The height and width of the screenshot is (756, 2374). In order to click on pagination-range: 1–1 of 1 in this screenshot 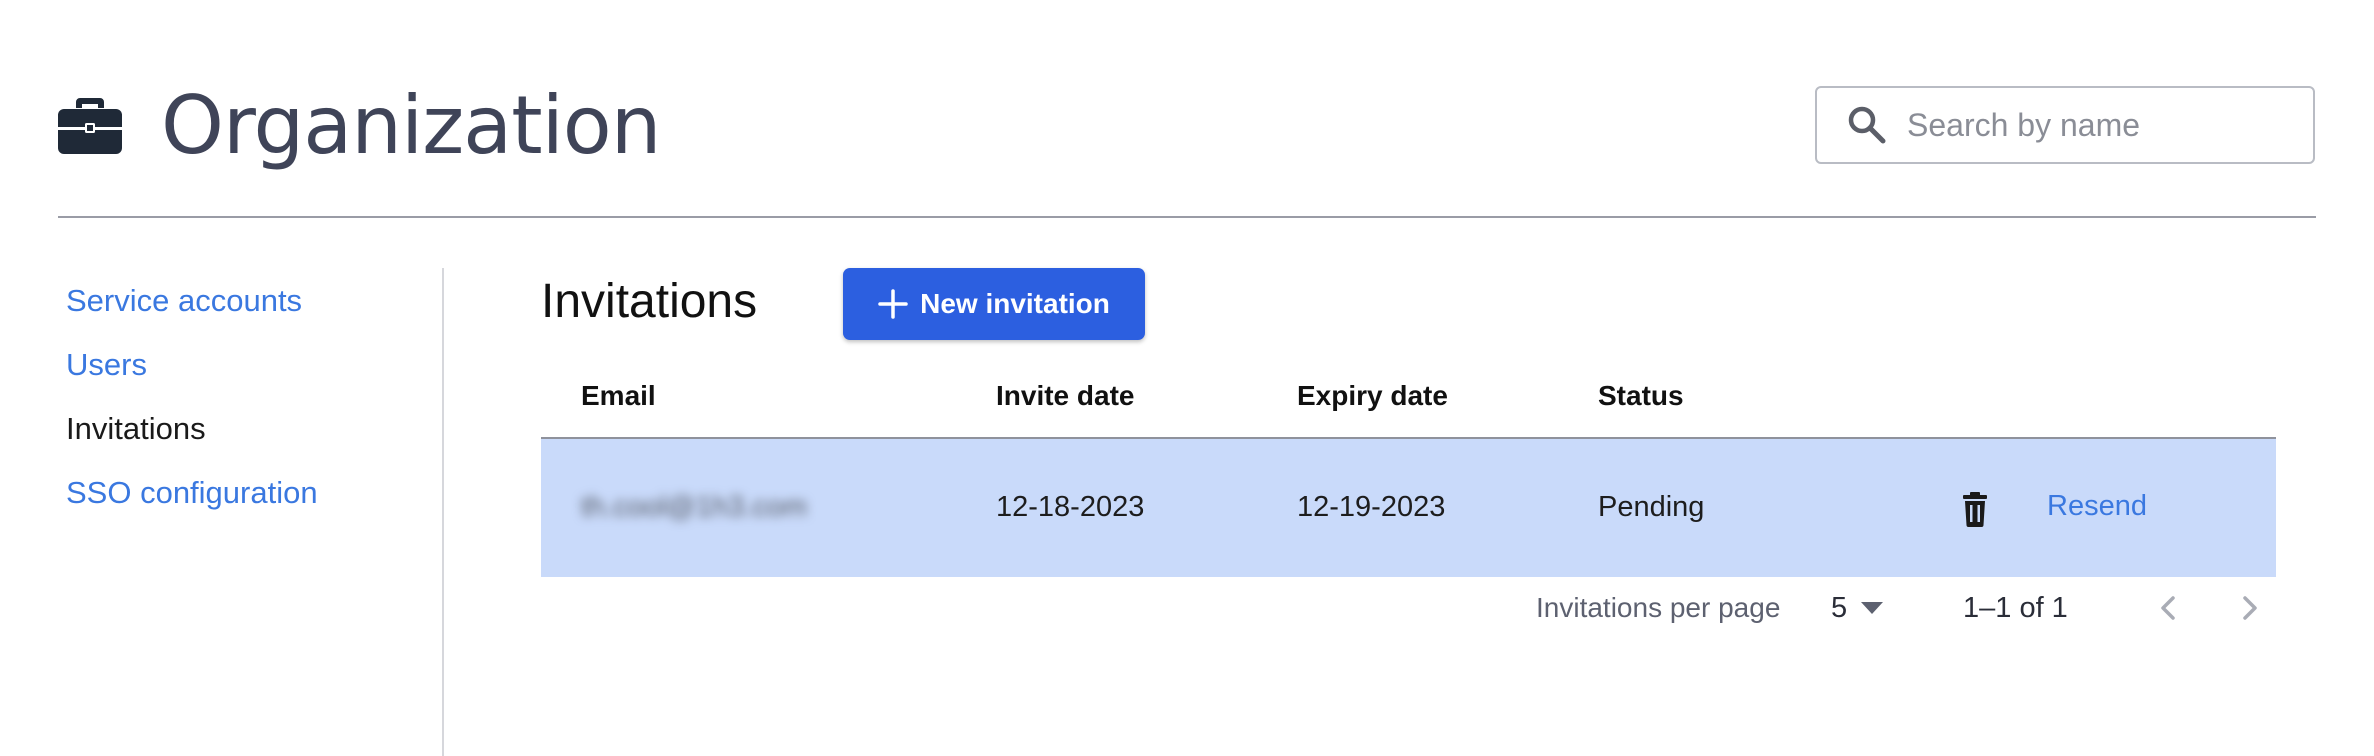, I will do `click(2015, 608)`.